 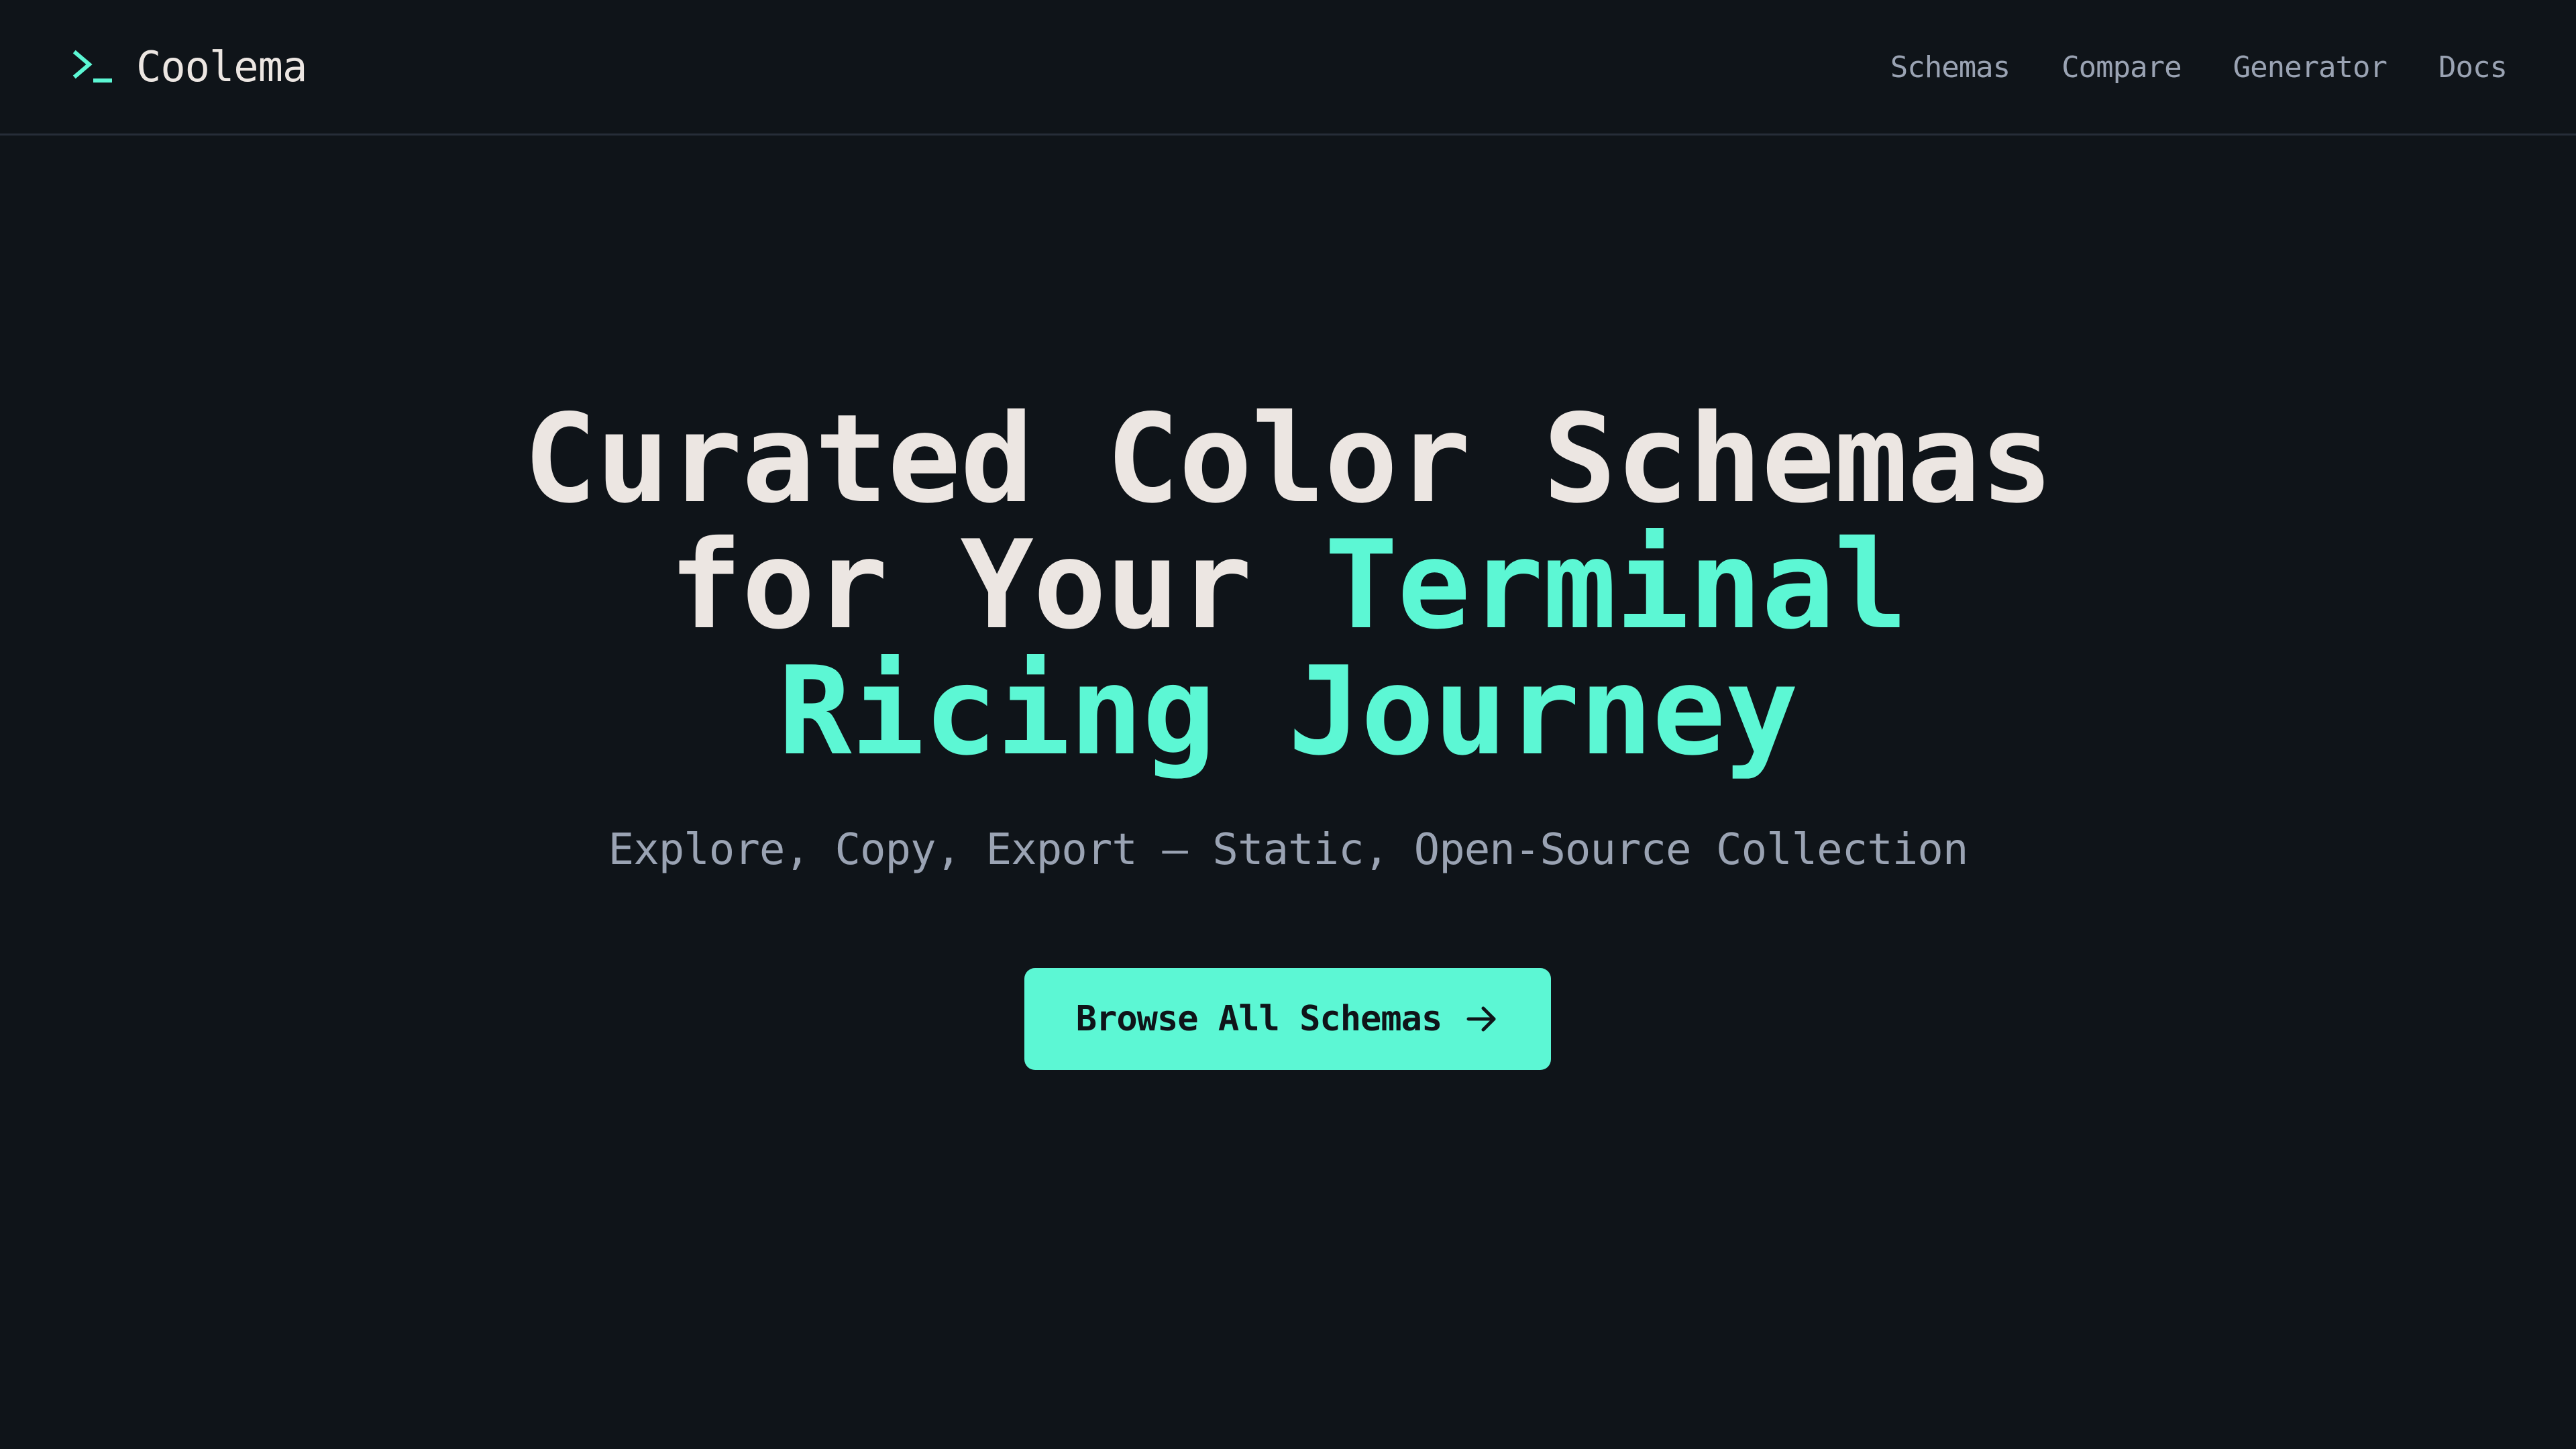 I want to click on nav-link-compare: Compare, so click(x=2121, y=67).